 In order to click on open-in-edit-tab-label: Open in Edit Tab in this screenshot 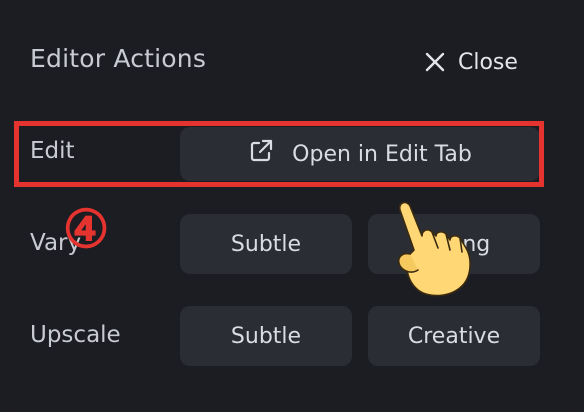, I will do `click(382, 154)`.